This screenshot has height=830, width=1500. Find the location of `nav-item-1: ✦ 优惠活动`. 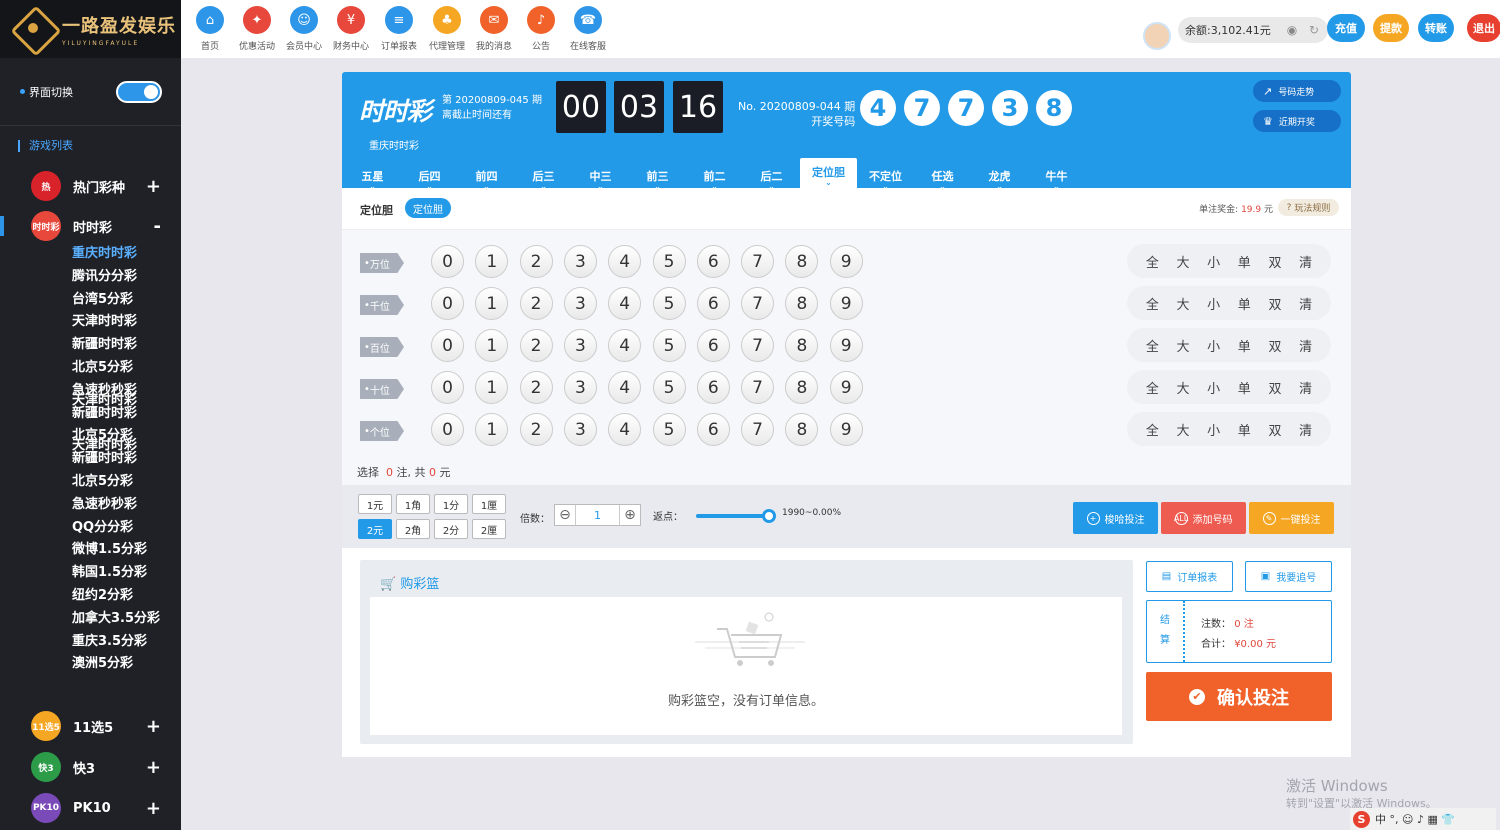

nav-item-1: ✦ 优惠活动 is located at coordinates (257, 29).